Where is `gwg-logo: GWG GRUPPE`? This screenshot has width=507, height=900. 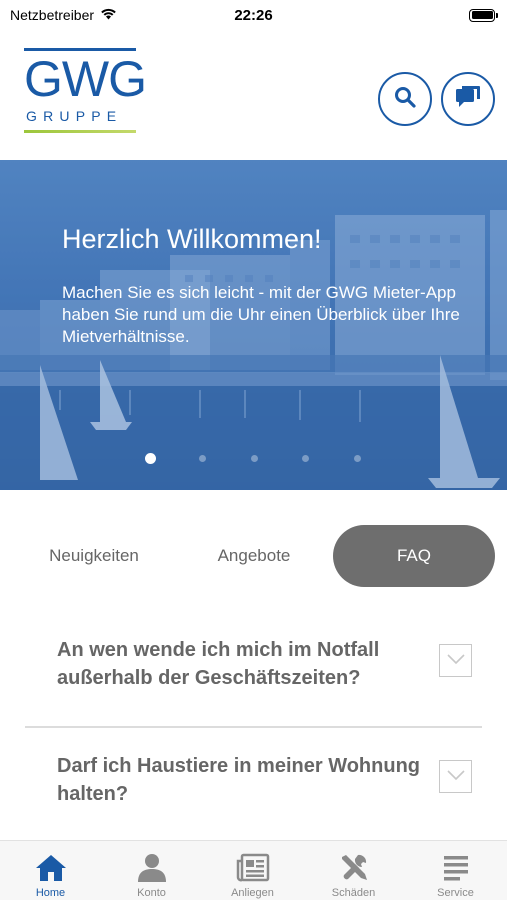 gwg-logo: GWG GRUPPE is located at coordinates (85, 93).